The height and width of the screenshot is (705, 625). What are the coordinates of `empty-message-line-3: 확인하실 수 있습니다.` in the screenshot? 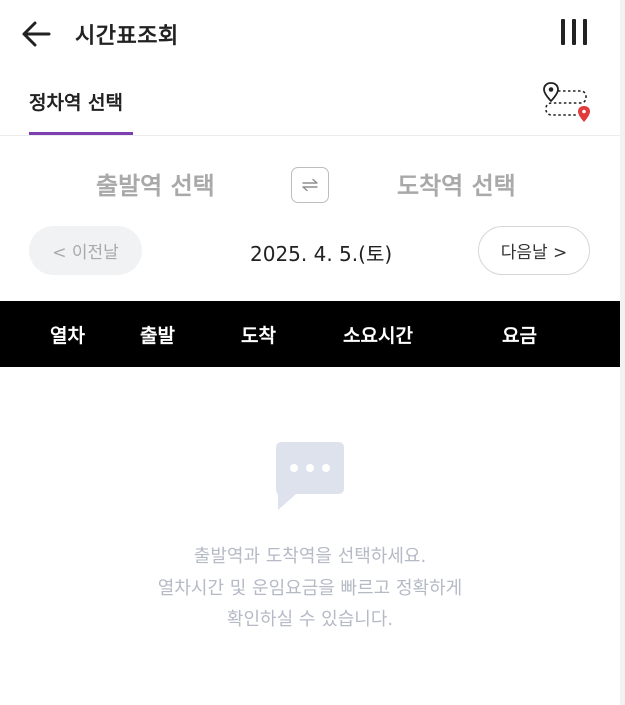 It's located at (310, 619).